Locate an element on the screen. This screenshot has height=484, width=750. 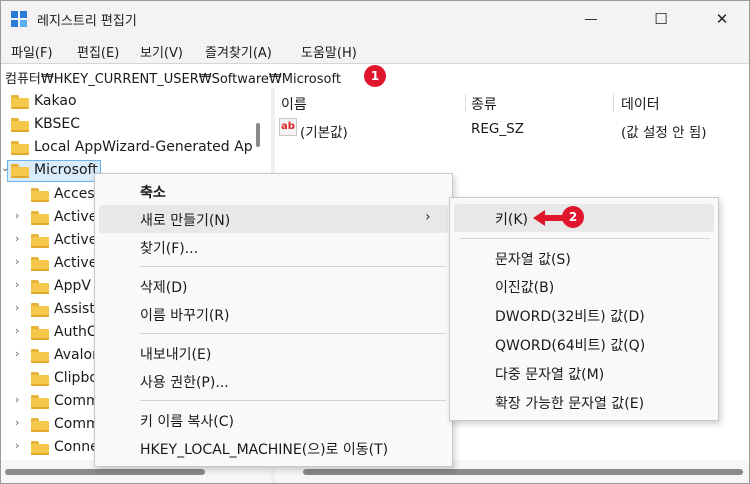
submenu-item-qword: QWORD(64비트) 값(Q) is located at coordinates (584, 344).